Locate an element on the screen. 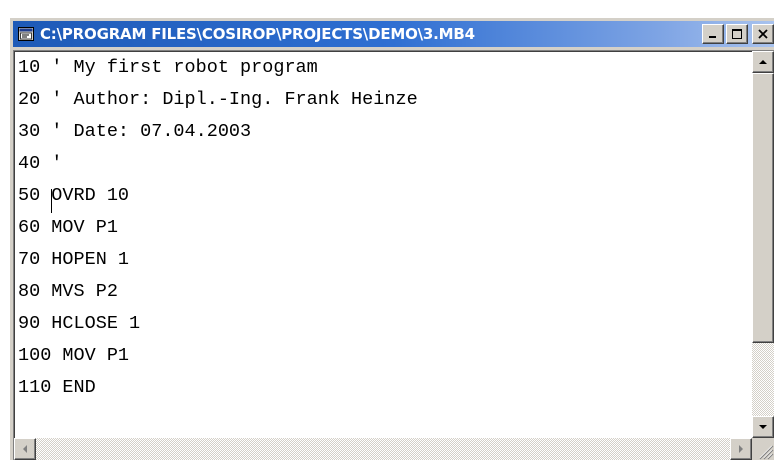 The image size is (774, 460). vertical-scrollbar is located at coordinates (763, 244).